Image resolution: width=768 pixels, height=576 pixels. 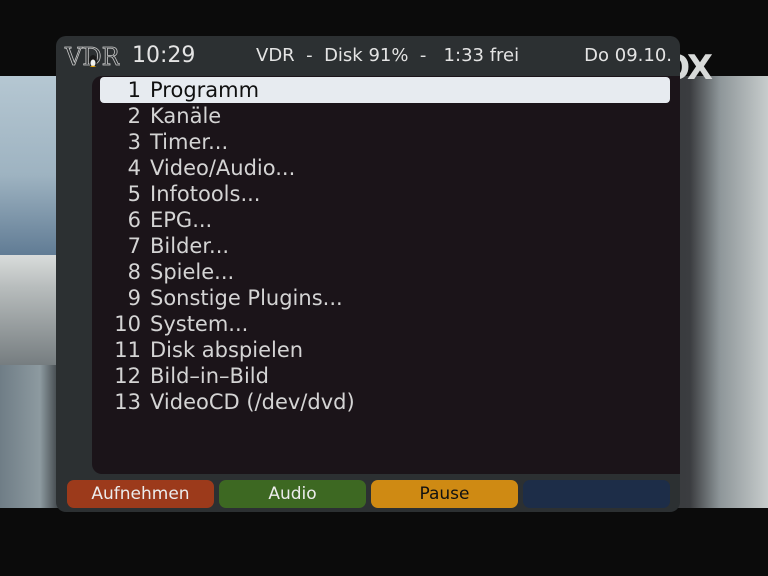 I want to click on menu-item-number: 13, so click(x=127, y=402).